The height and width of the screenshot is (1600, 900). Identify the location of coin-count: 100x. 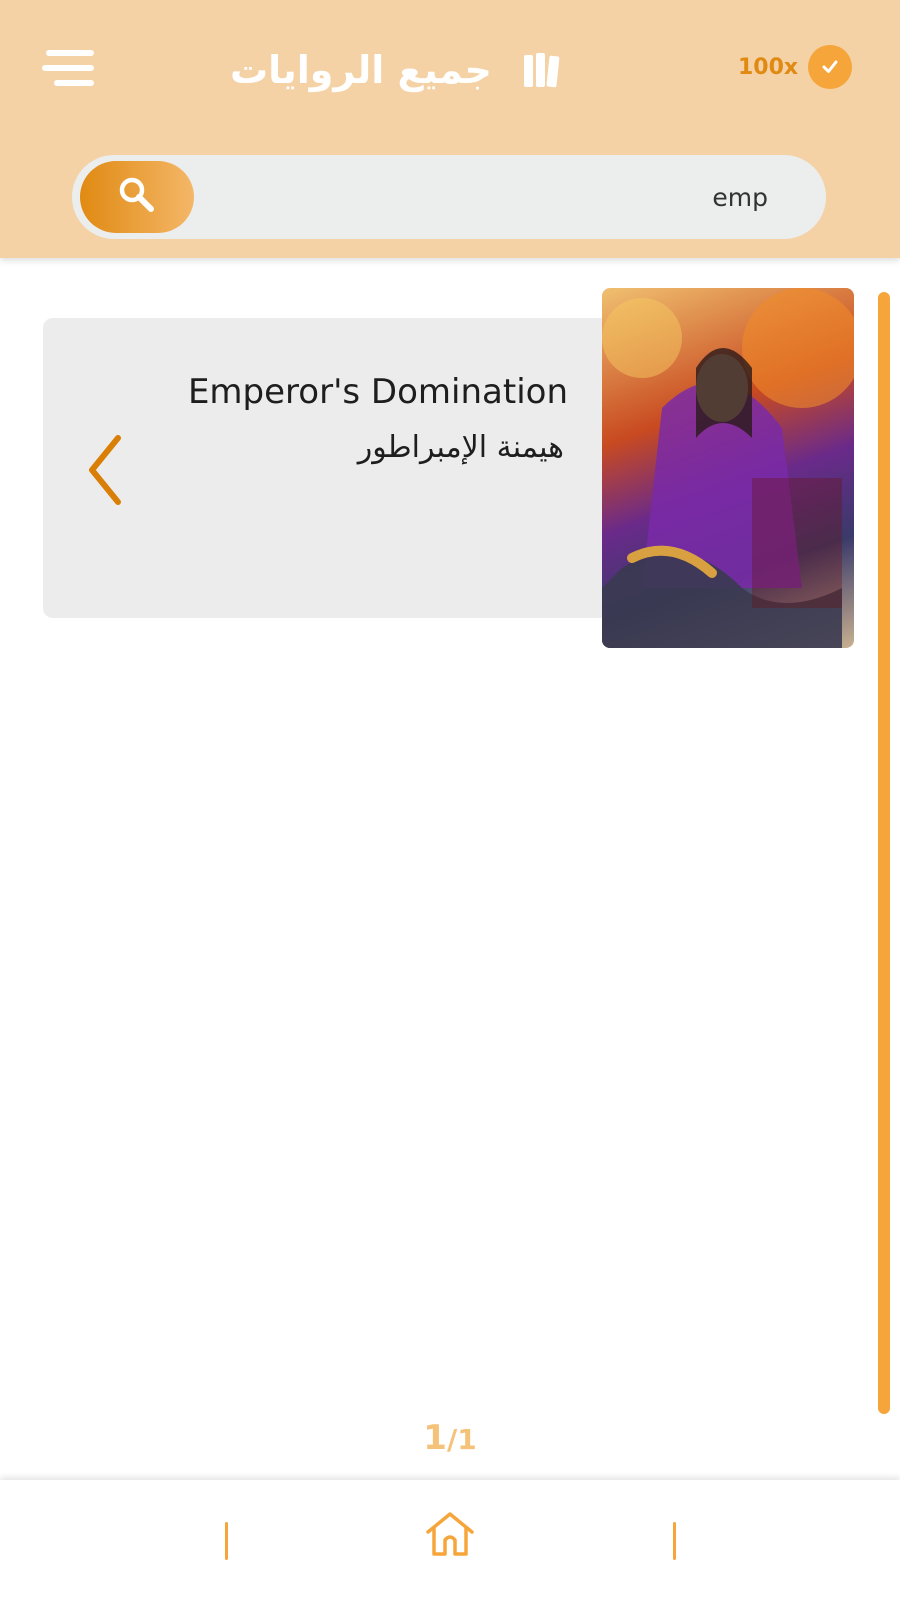
(768, 67).